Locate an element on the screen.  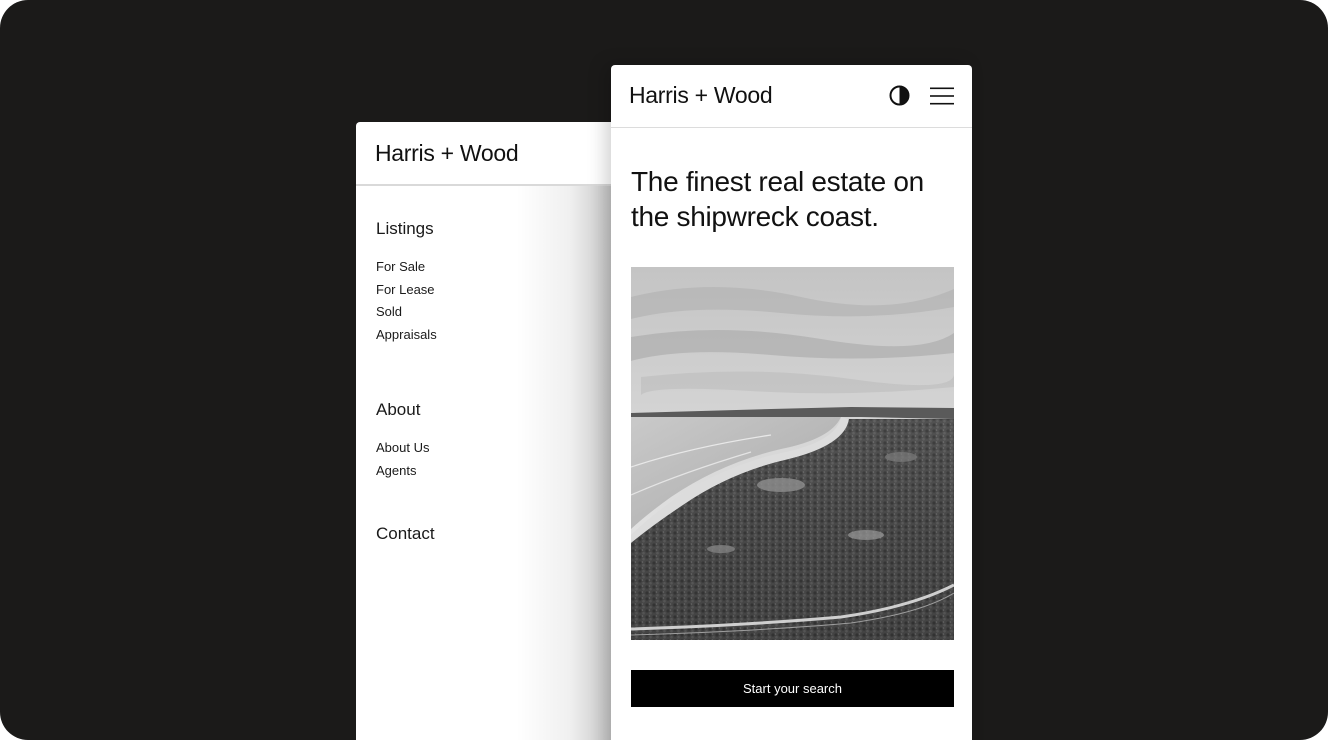
contrast-icon is located at coordinates (899, 95).